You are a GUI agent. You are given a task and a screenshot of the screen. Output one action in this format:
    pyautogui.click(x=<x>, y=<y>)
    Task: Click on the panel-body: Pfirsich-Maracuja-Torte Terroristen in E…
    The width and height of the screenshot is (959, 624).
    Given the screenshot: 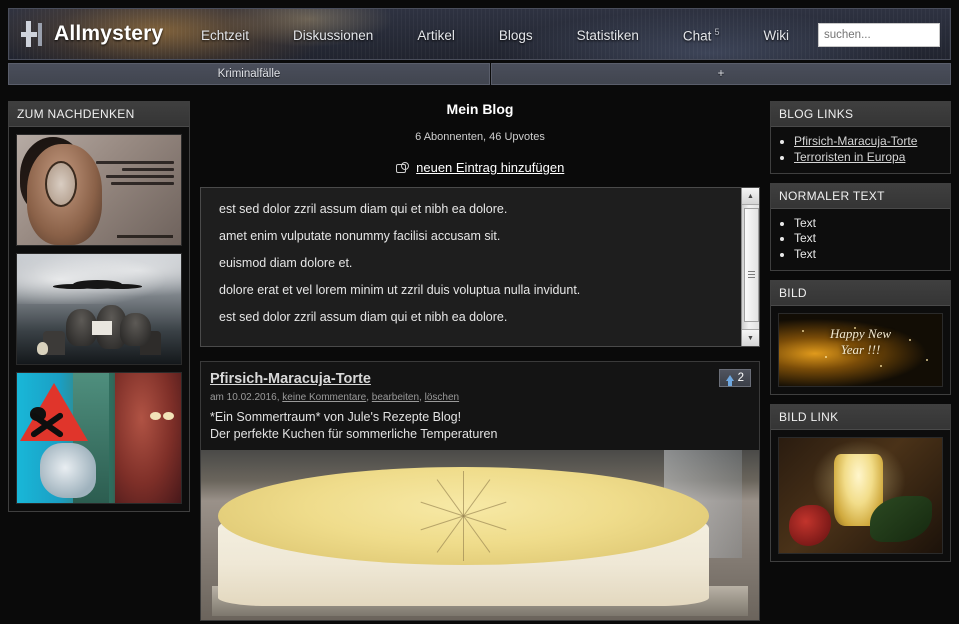 What is the action you would take?
    pyautogui.click(x=860, y=150)
    